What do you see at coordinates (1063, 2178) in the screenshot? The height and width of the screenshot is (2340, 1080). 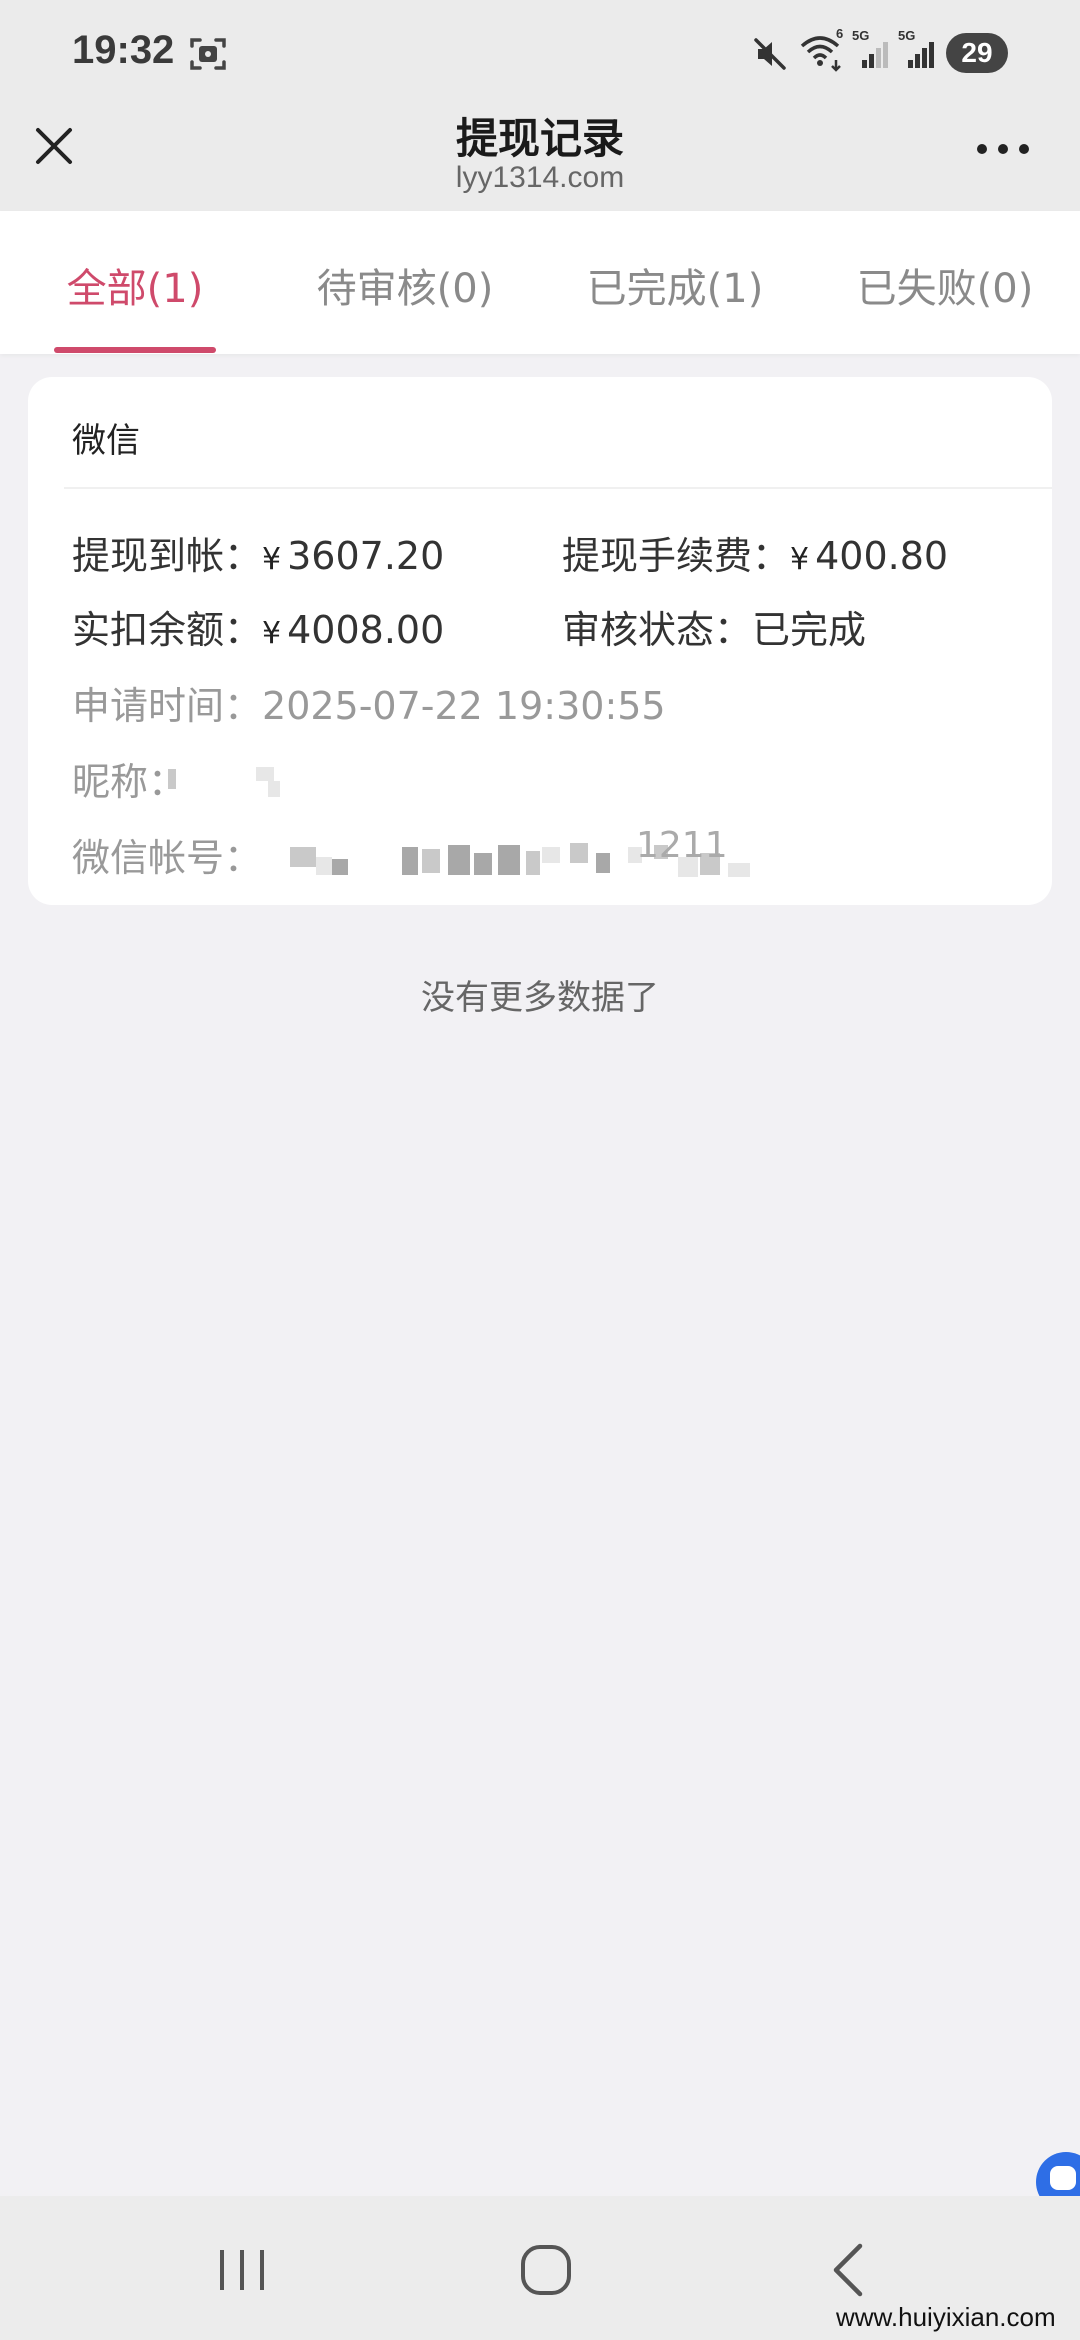 I see `chat-icon` at bounding box center [1063, 2178].